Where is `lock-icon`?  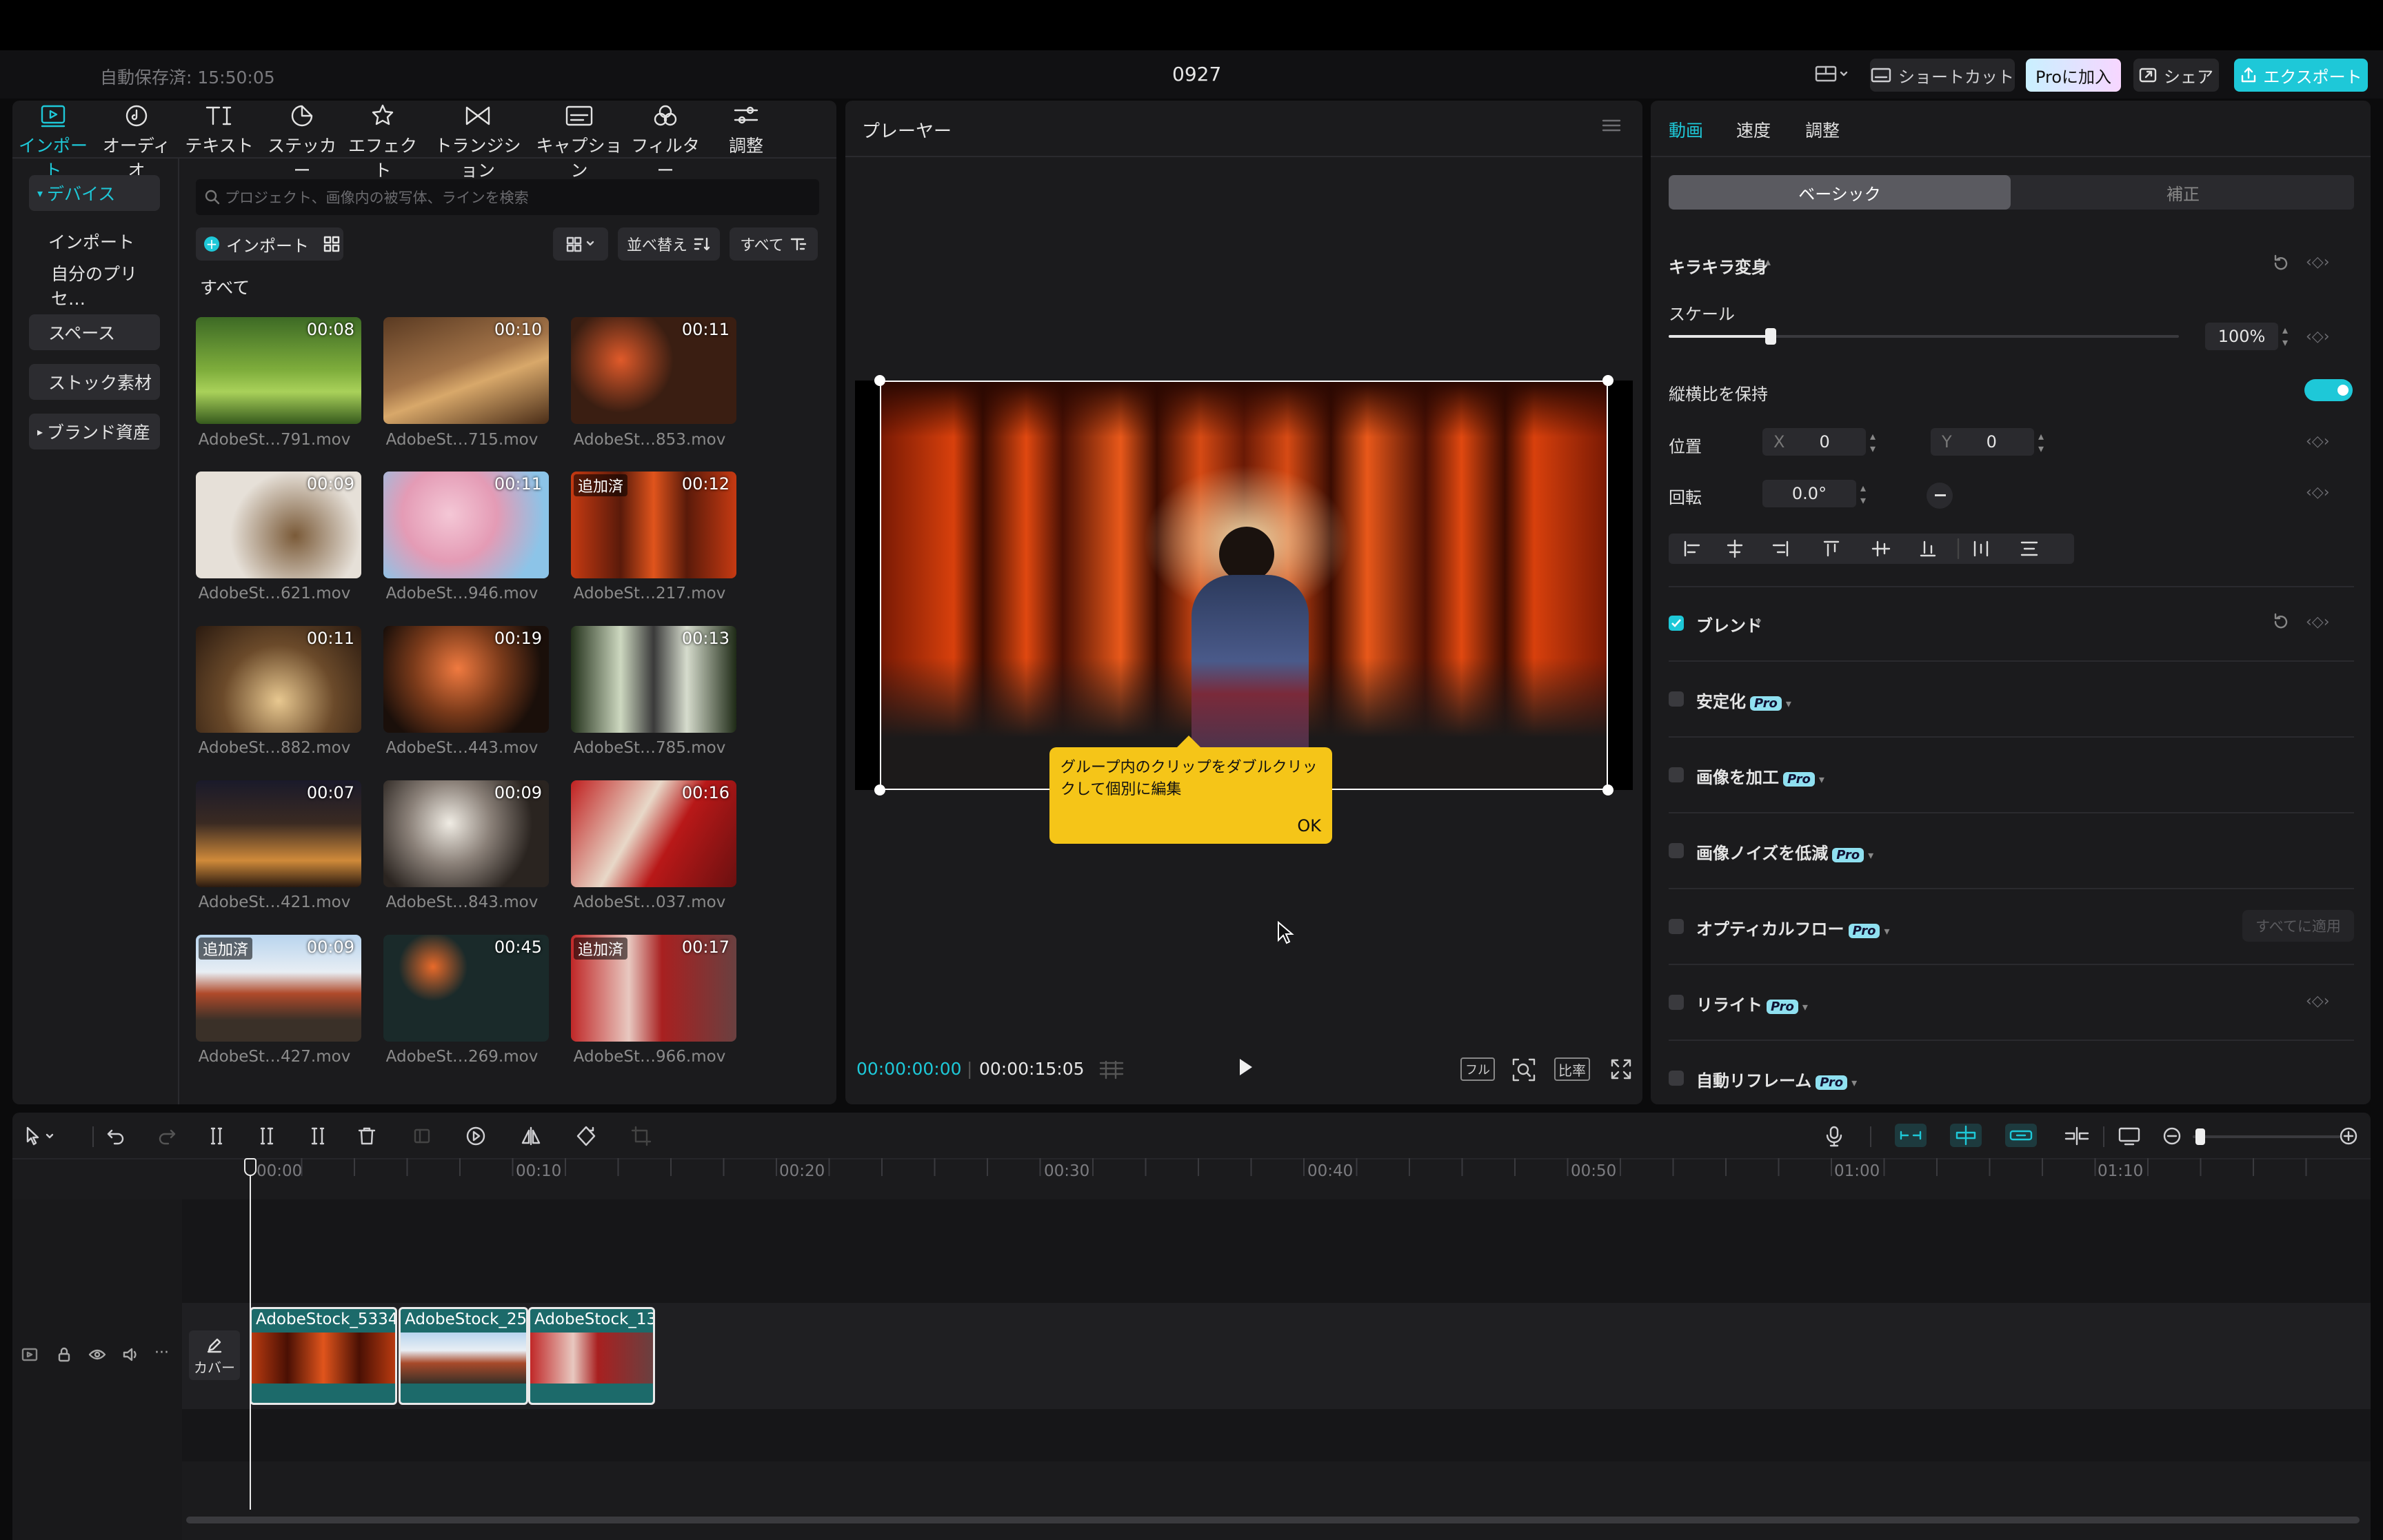
lock-icon is located at coordinates (64, 1356).